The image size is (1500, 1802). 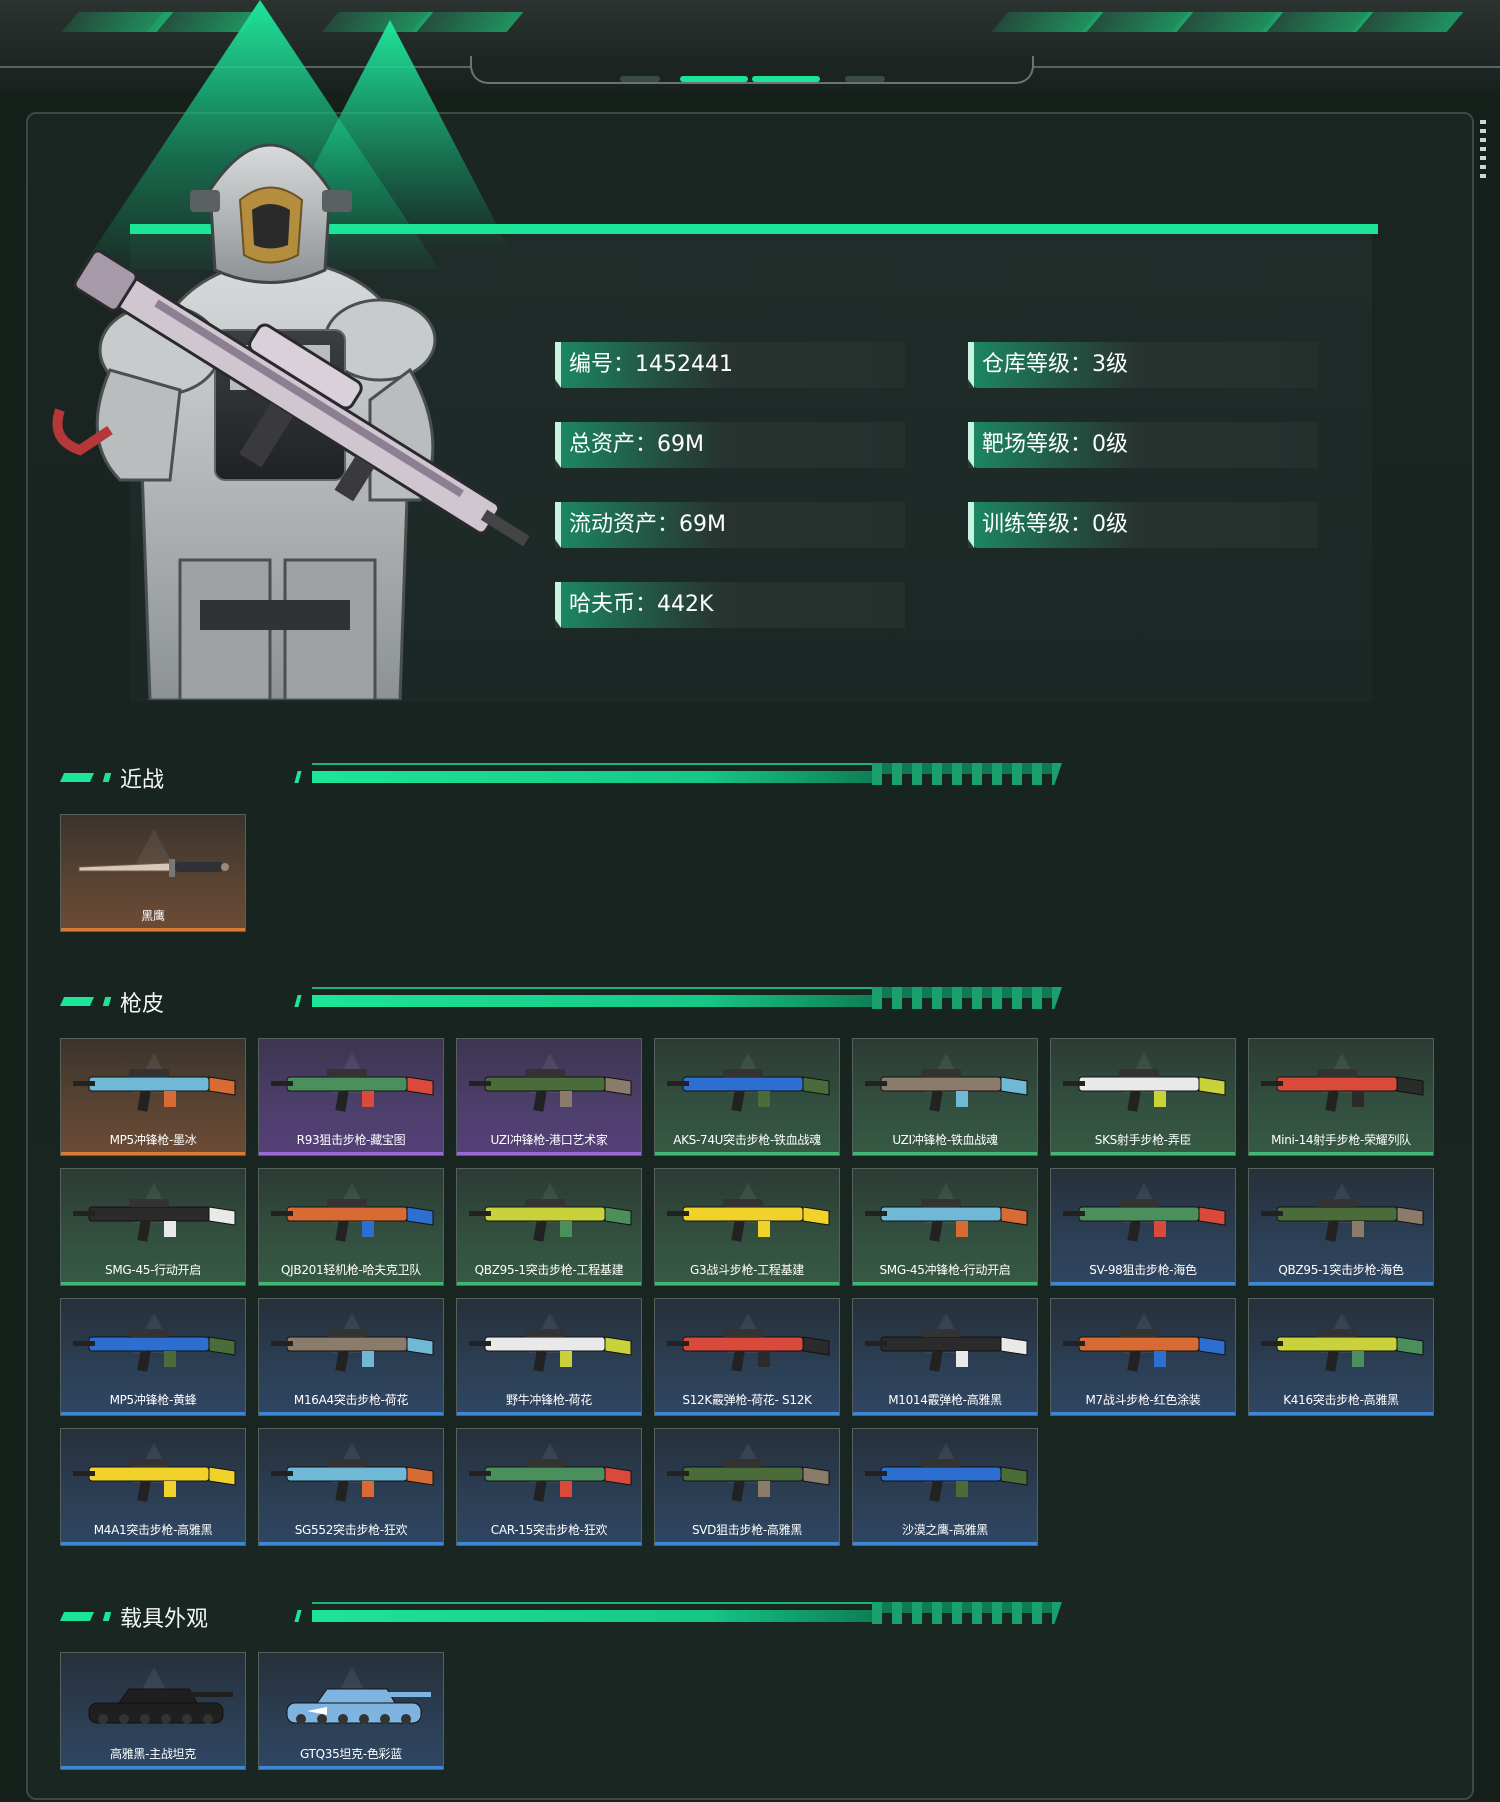 I want to click on item-name: MP5冲锋枪-墨冰, so click(x=153, y=1140).